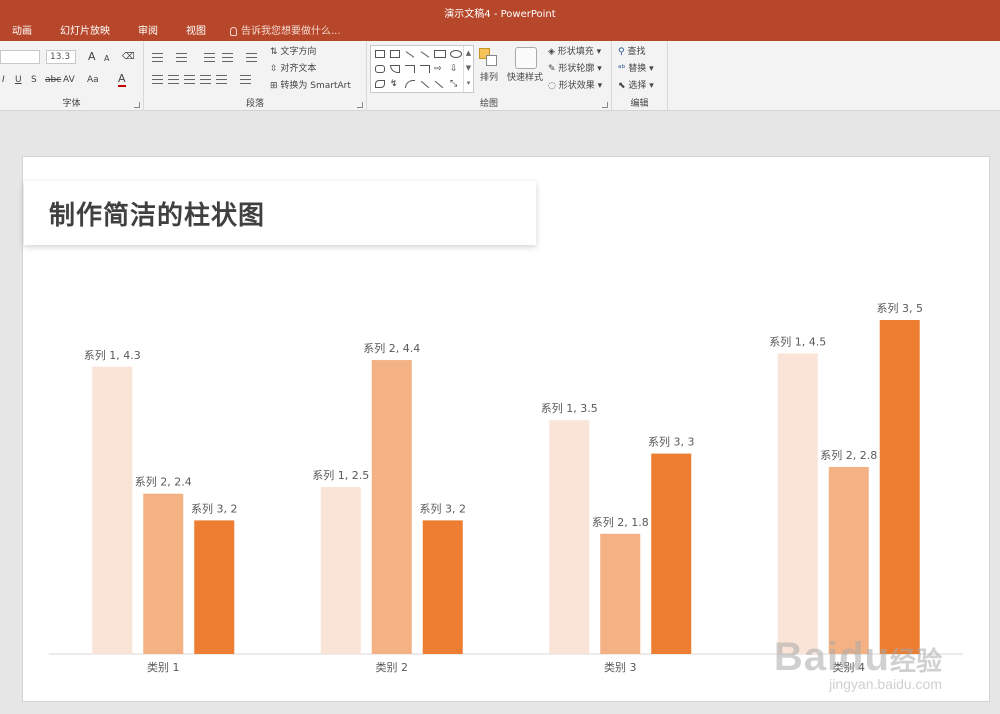 The width and height of the screenshot is (1000, 714). I want to click on font-size-box: 13.3, so click(61, 57).